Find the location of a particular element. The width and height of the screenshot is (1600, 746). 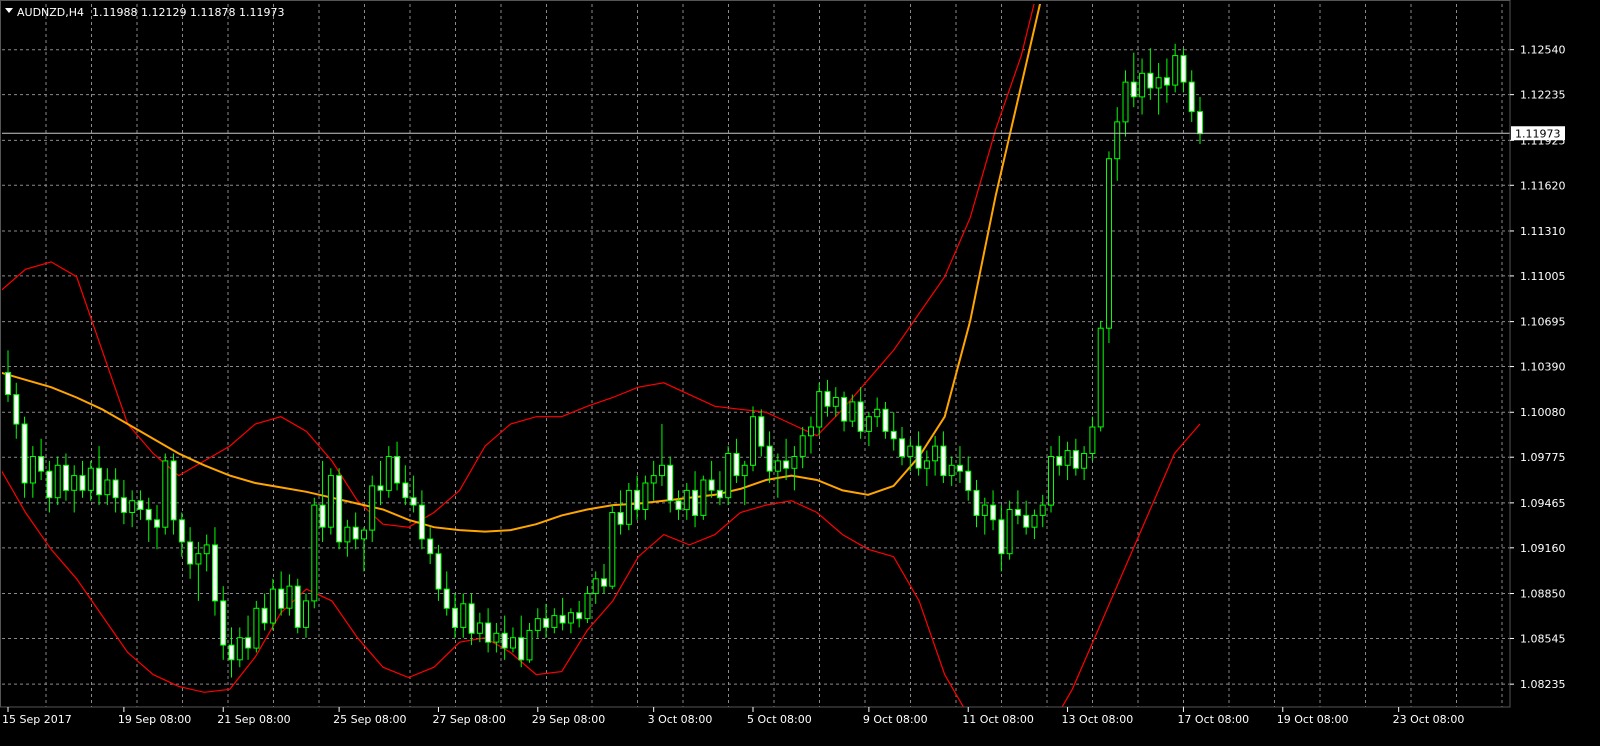

x-tick-label: 11 Oct 08:00 is located at coordinates (998, 719).